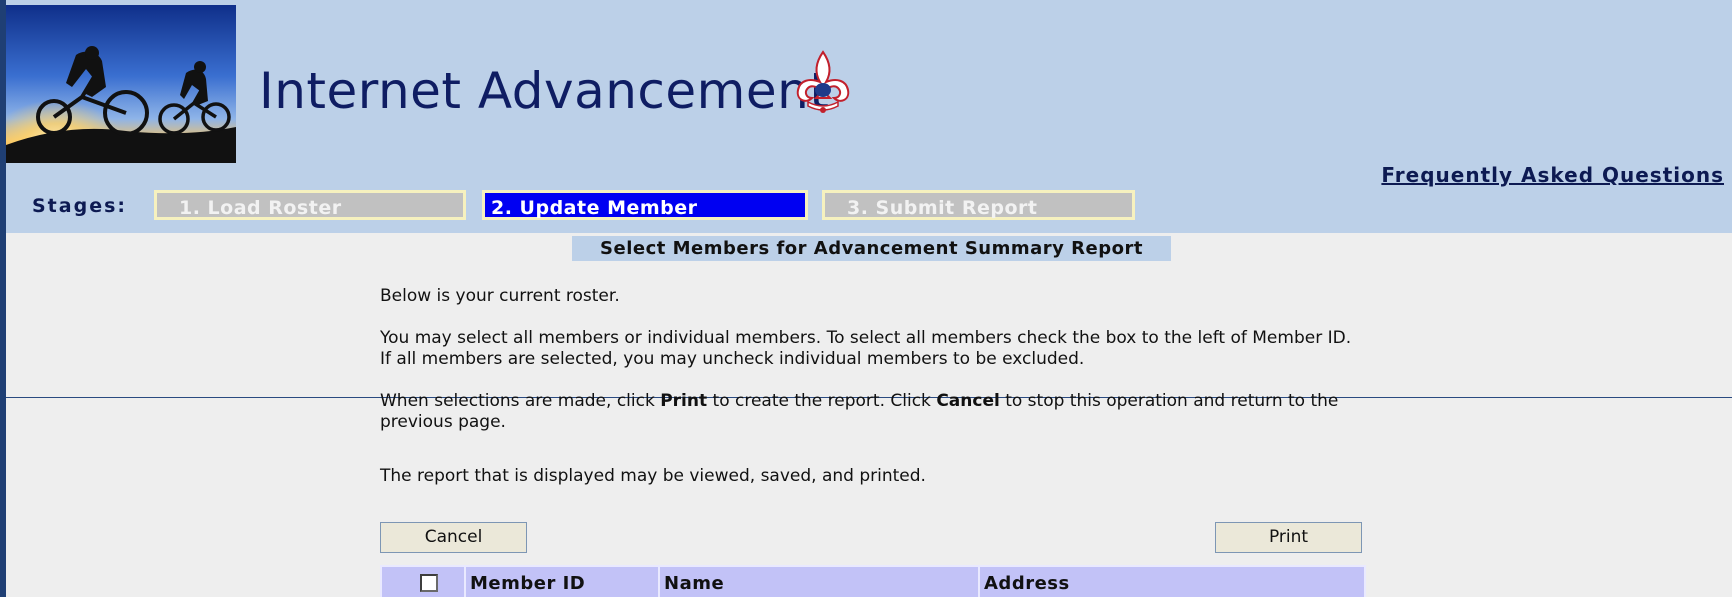 This screenshot has height=597, width=1732. Describe the element at coordinates (684, 401) in the screenshot. I see `print-keyword: Print` at that location.